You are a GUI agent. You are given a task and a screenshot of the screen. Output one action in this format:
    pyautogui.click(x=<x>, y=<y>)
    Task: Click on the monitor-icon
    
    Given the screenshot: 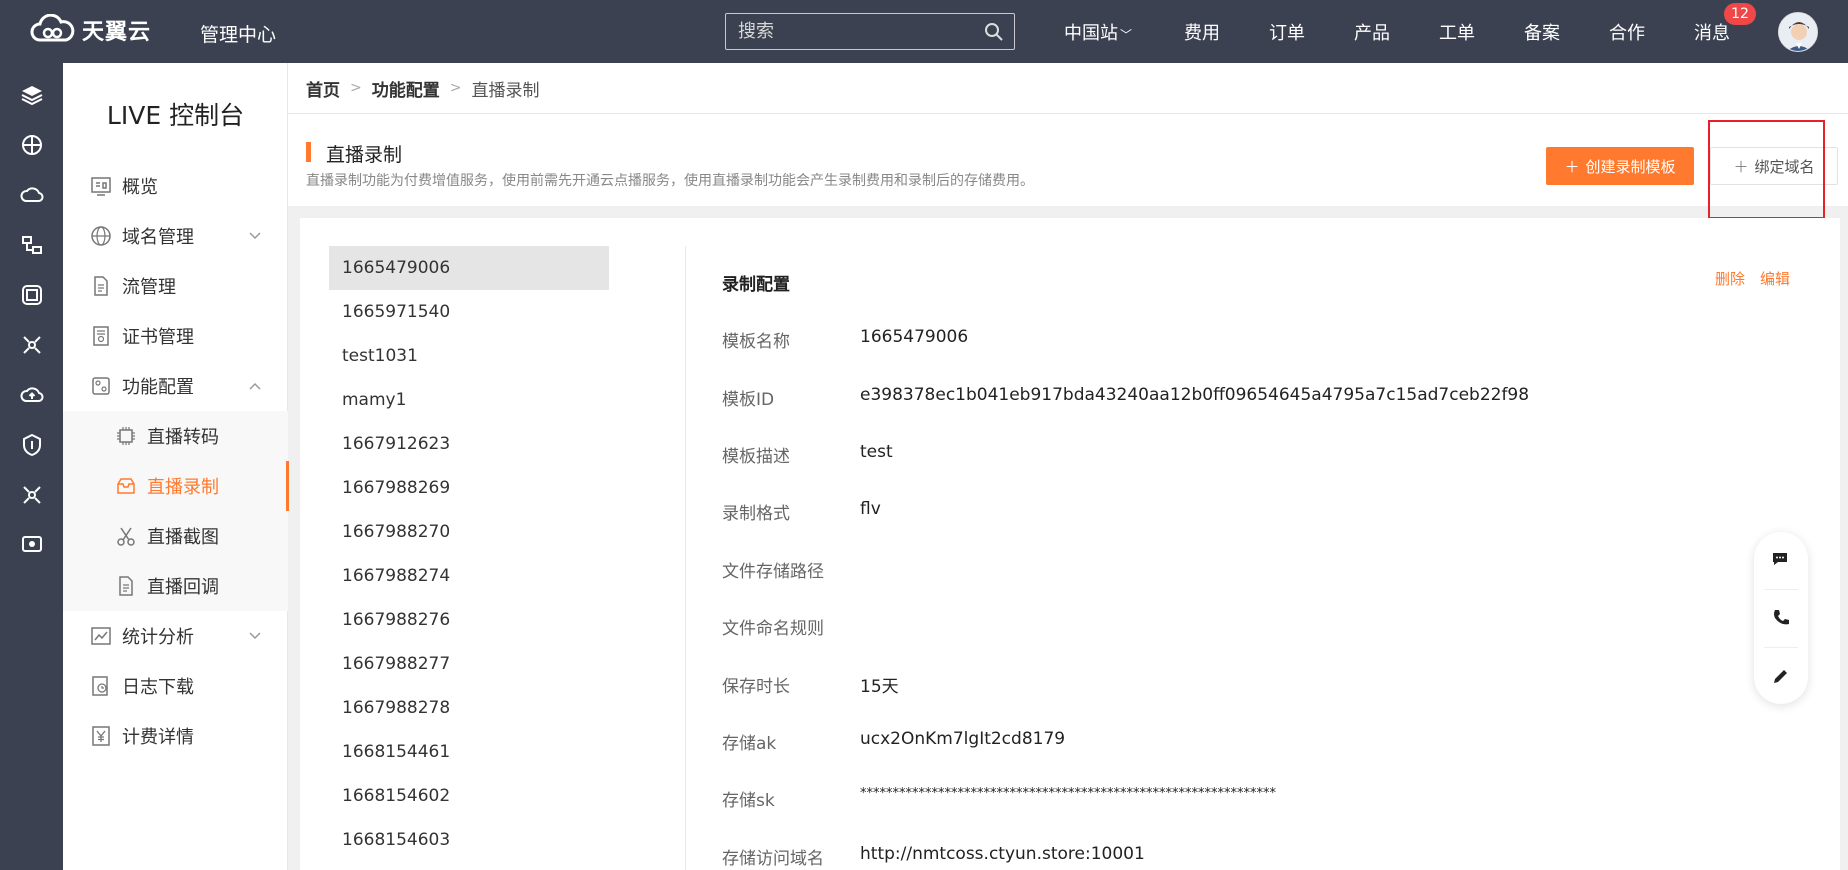 What is the action you would take?
    pyautogui.click(x=32, y=545)
    